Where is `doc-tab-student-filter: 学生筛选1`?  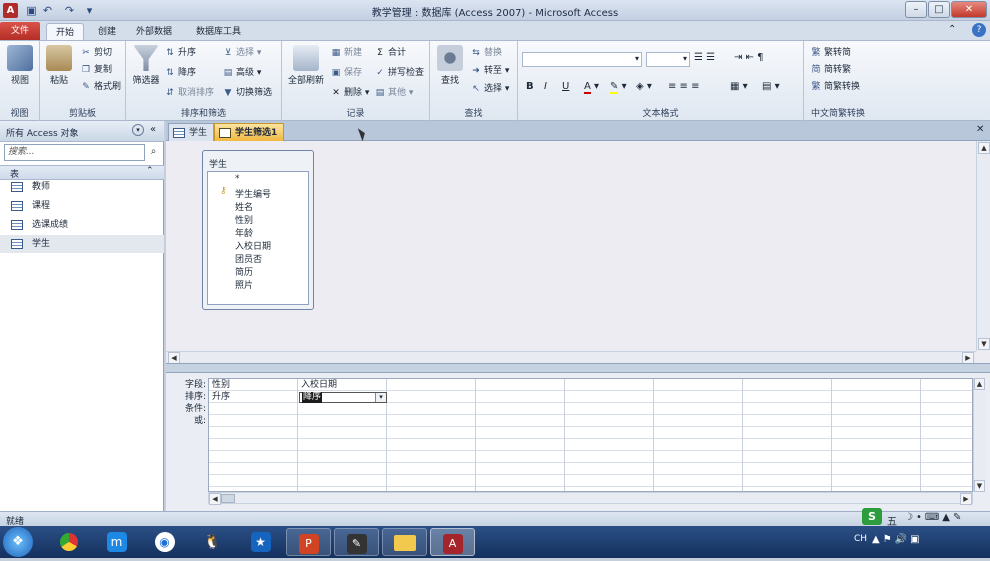
doc-tab-student-filter: 学生筛选1 is located at coordinates (249, 132).